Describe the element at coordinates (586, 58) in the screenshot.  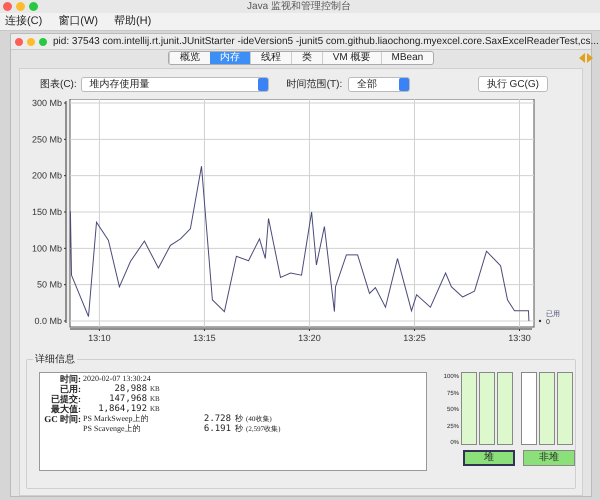
I see `arrows-icon` at that location.